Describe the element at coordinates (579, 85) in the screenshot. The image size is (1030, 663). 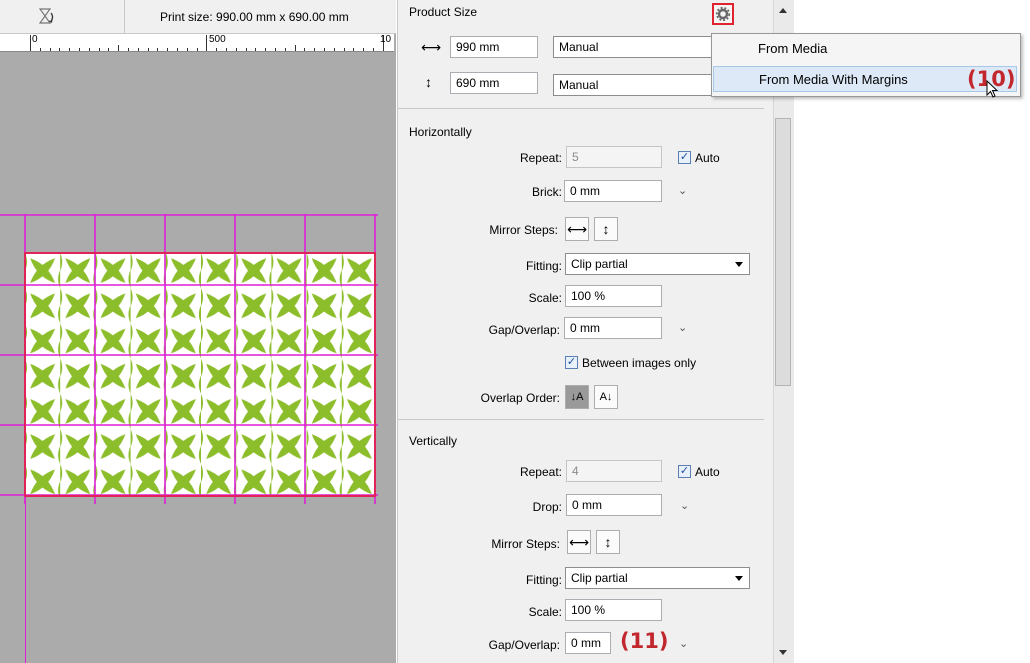
I see `product-height-mode-value: Manual` at that location.